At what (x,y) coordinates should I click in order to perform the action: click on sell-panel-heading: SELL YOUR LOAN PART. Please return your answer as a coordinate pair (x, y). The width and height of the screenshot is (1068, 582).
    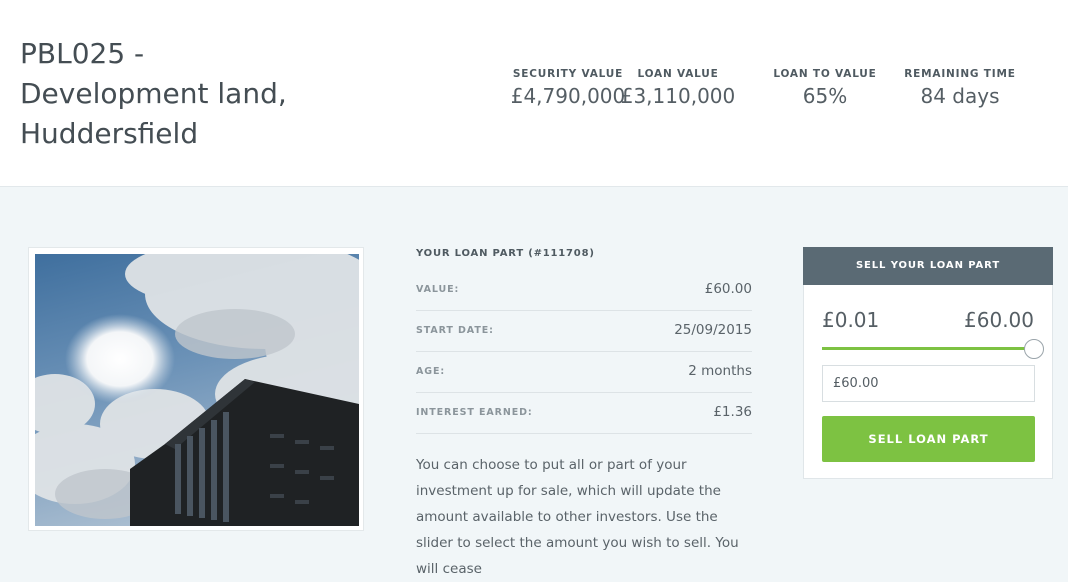
    Looking at the image, I should click on (928, 266).